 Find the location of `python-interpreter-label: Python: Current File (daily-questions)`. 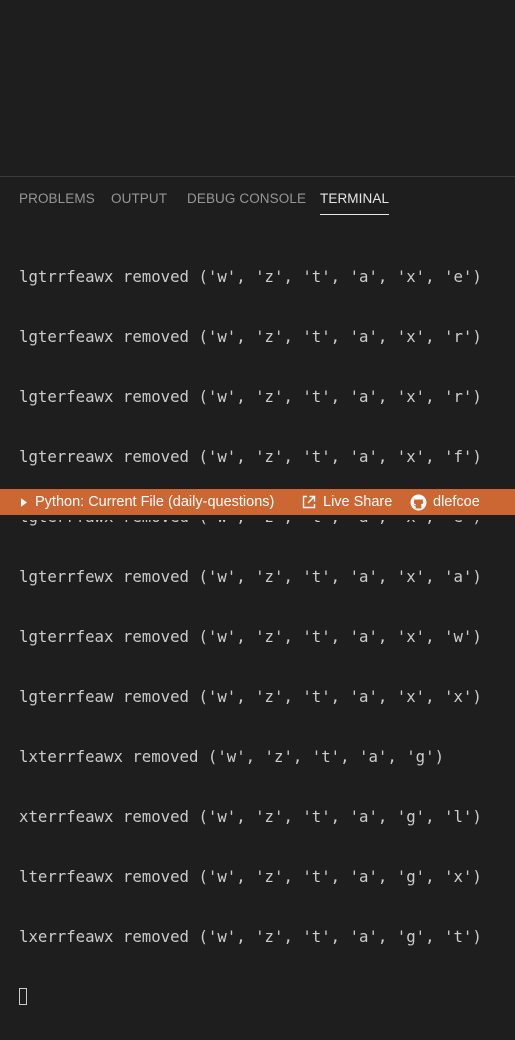

python-interpreter-label: Python: Current File (daily-questions) is located at coordinates (155, 502).